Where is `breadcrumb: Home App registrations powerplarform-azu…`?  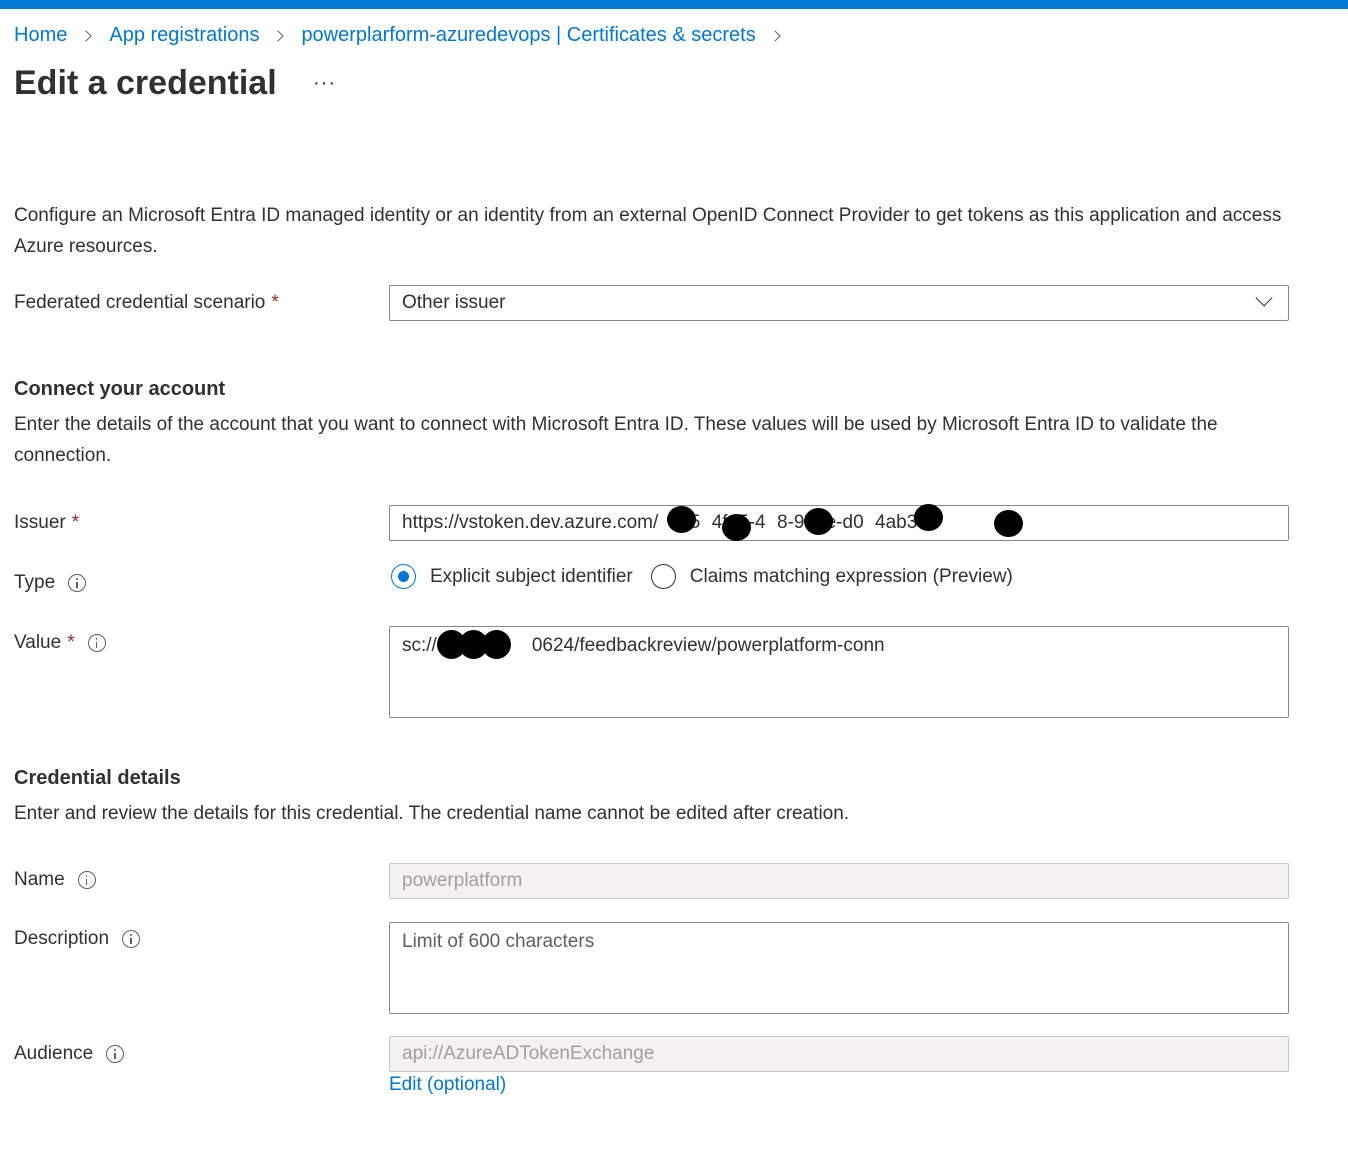
breadcrumb: Home App registrations powerplarform-azu… is located at coordinates (406, 35).